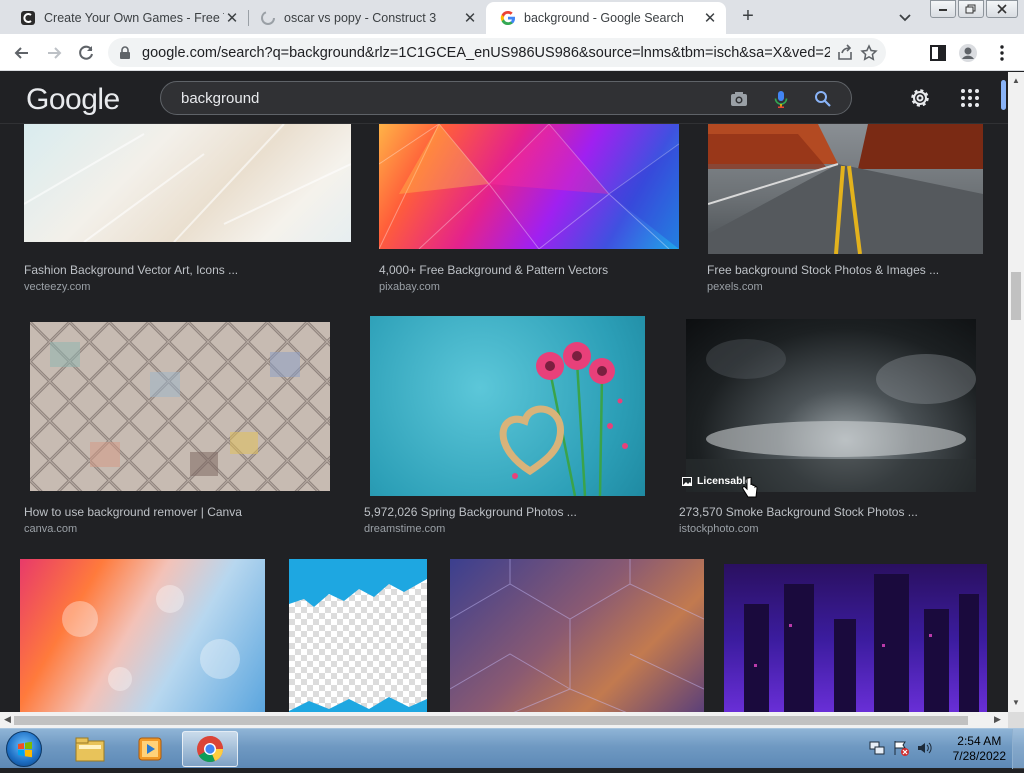 The height and width of the screenshot is (773, 1024). What do you see at coordinates (151, 638) in the screenshot?
I see `bokeh-graphic` at bounding box center [151, 638].